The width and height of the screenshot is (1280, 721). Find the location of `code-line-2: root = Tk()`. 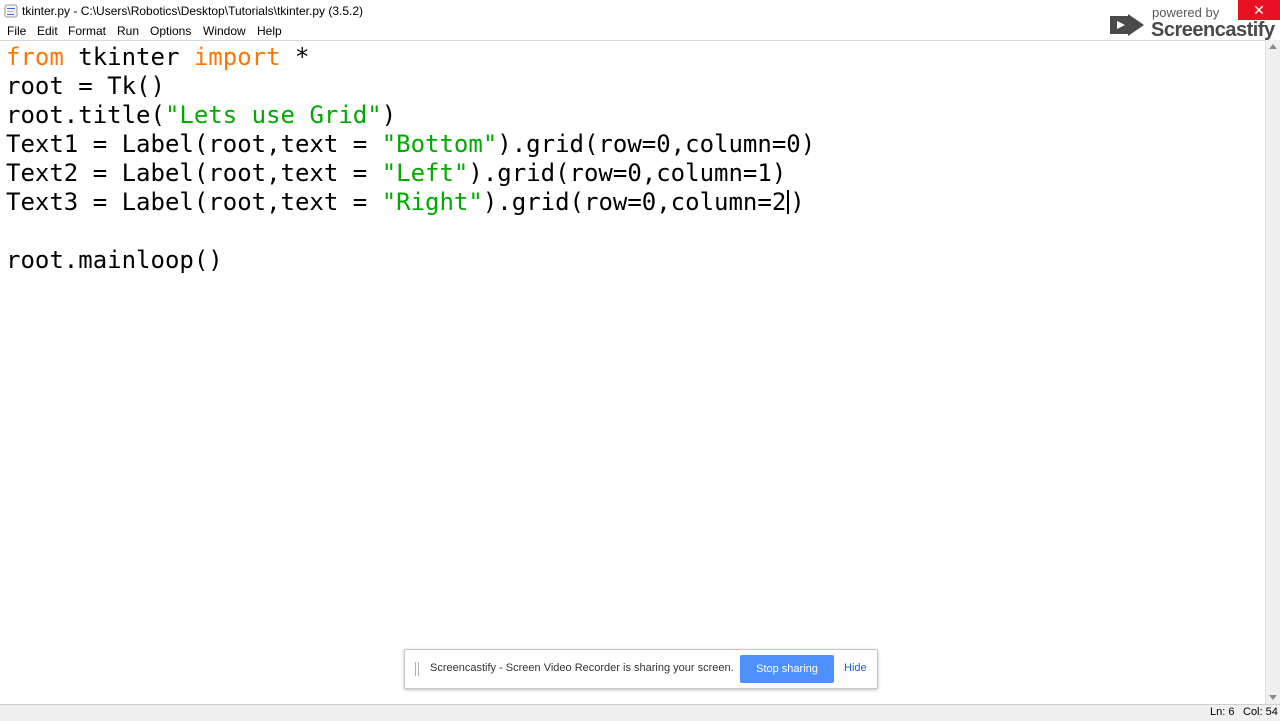

code-line-2: root = Tk() is located at coordinates (85, 86).